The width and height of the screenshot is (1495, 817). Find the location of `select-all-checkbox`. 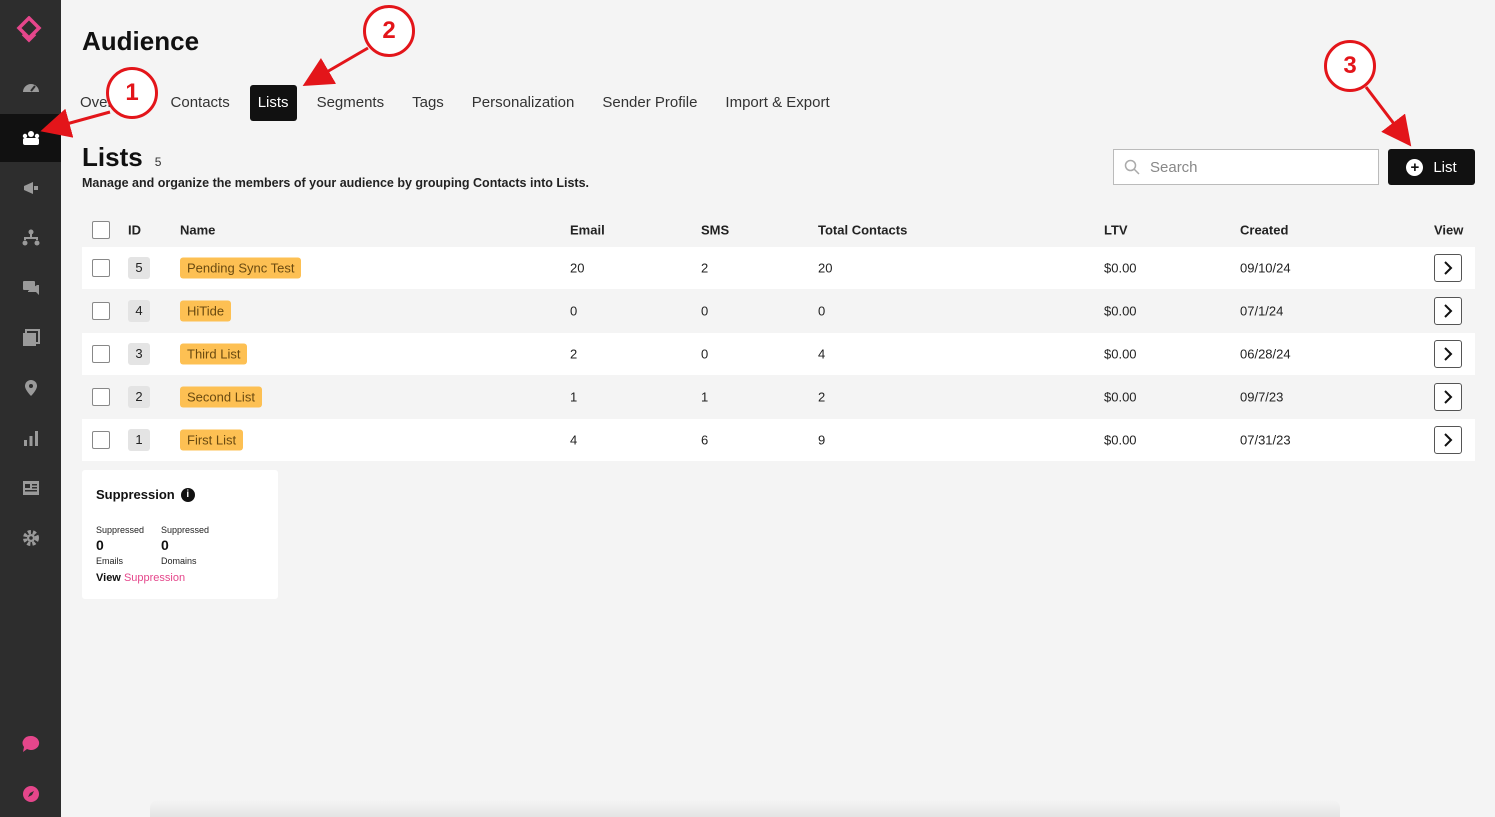

select-all-checkbox is located at coordinates (101, 230).